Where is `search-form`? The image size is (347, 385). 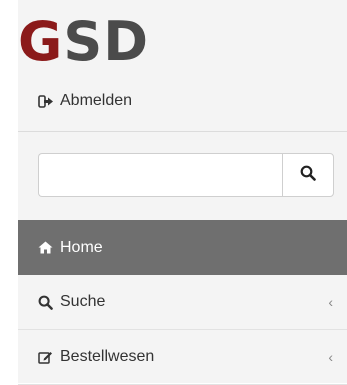
search-form is located at coordinates (186, 175).